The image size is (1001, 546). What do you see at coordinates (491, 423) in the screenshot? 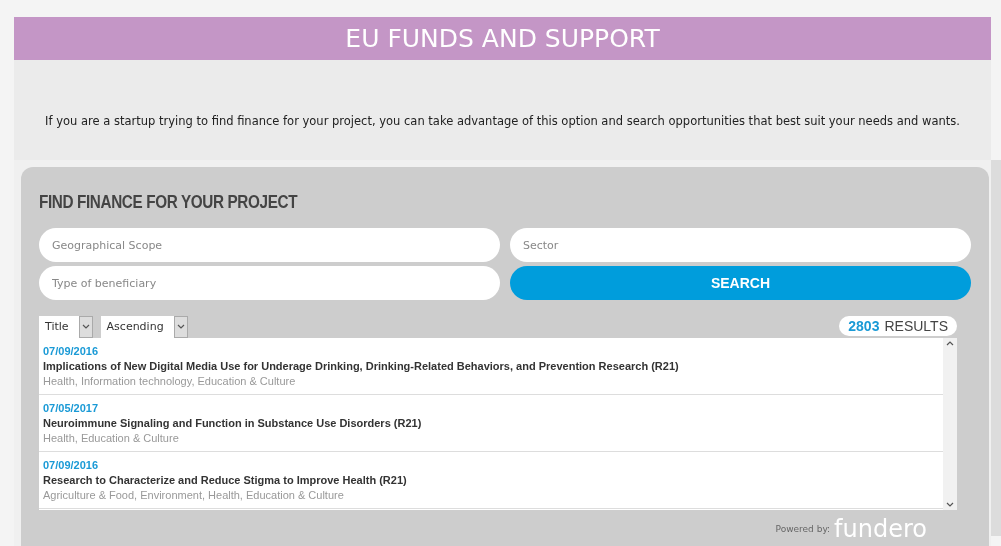
I see `result-item: 07/05/2017 Neuroimmune Signaling and Function in Substance Use Disorders (R21) Health, Education & Culture` at bounding box center [491, 423].